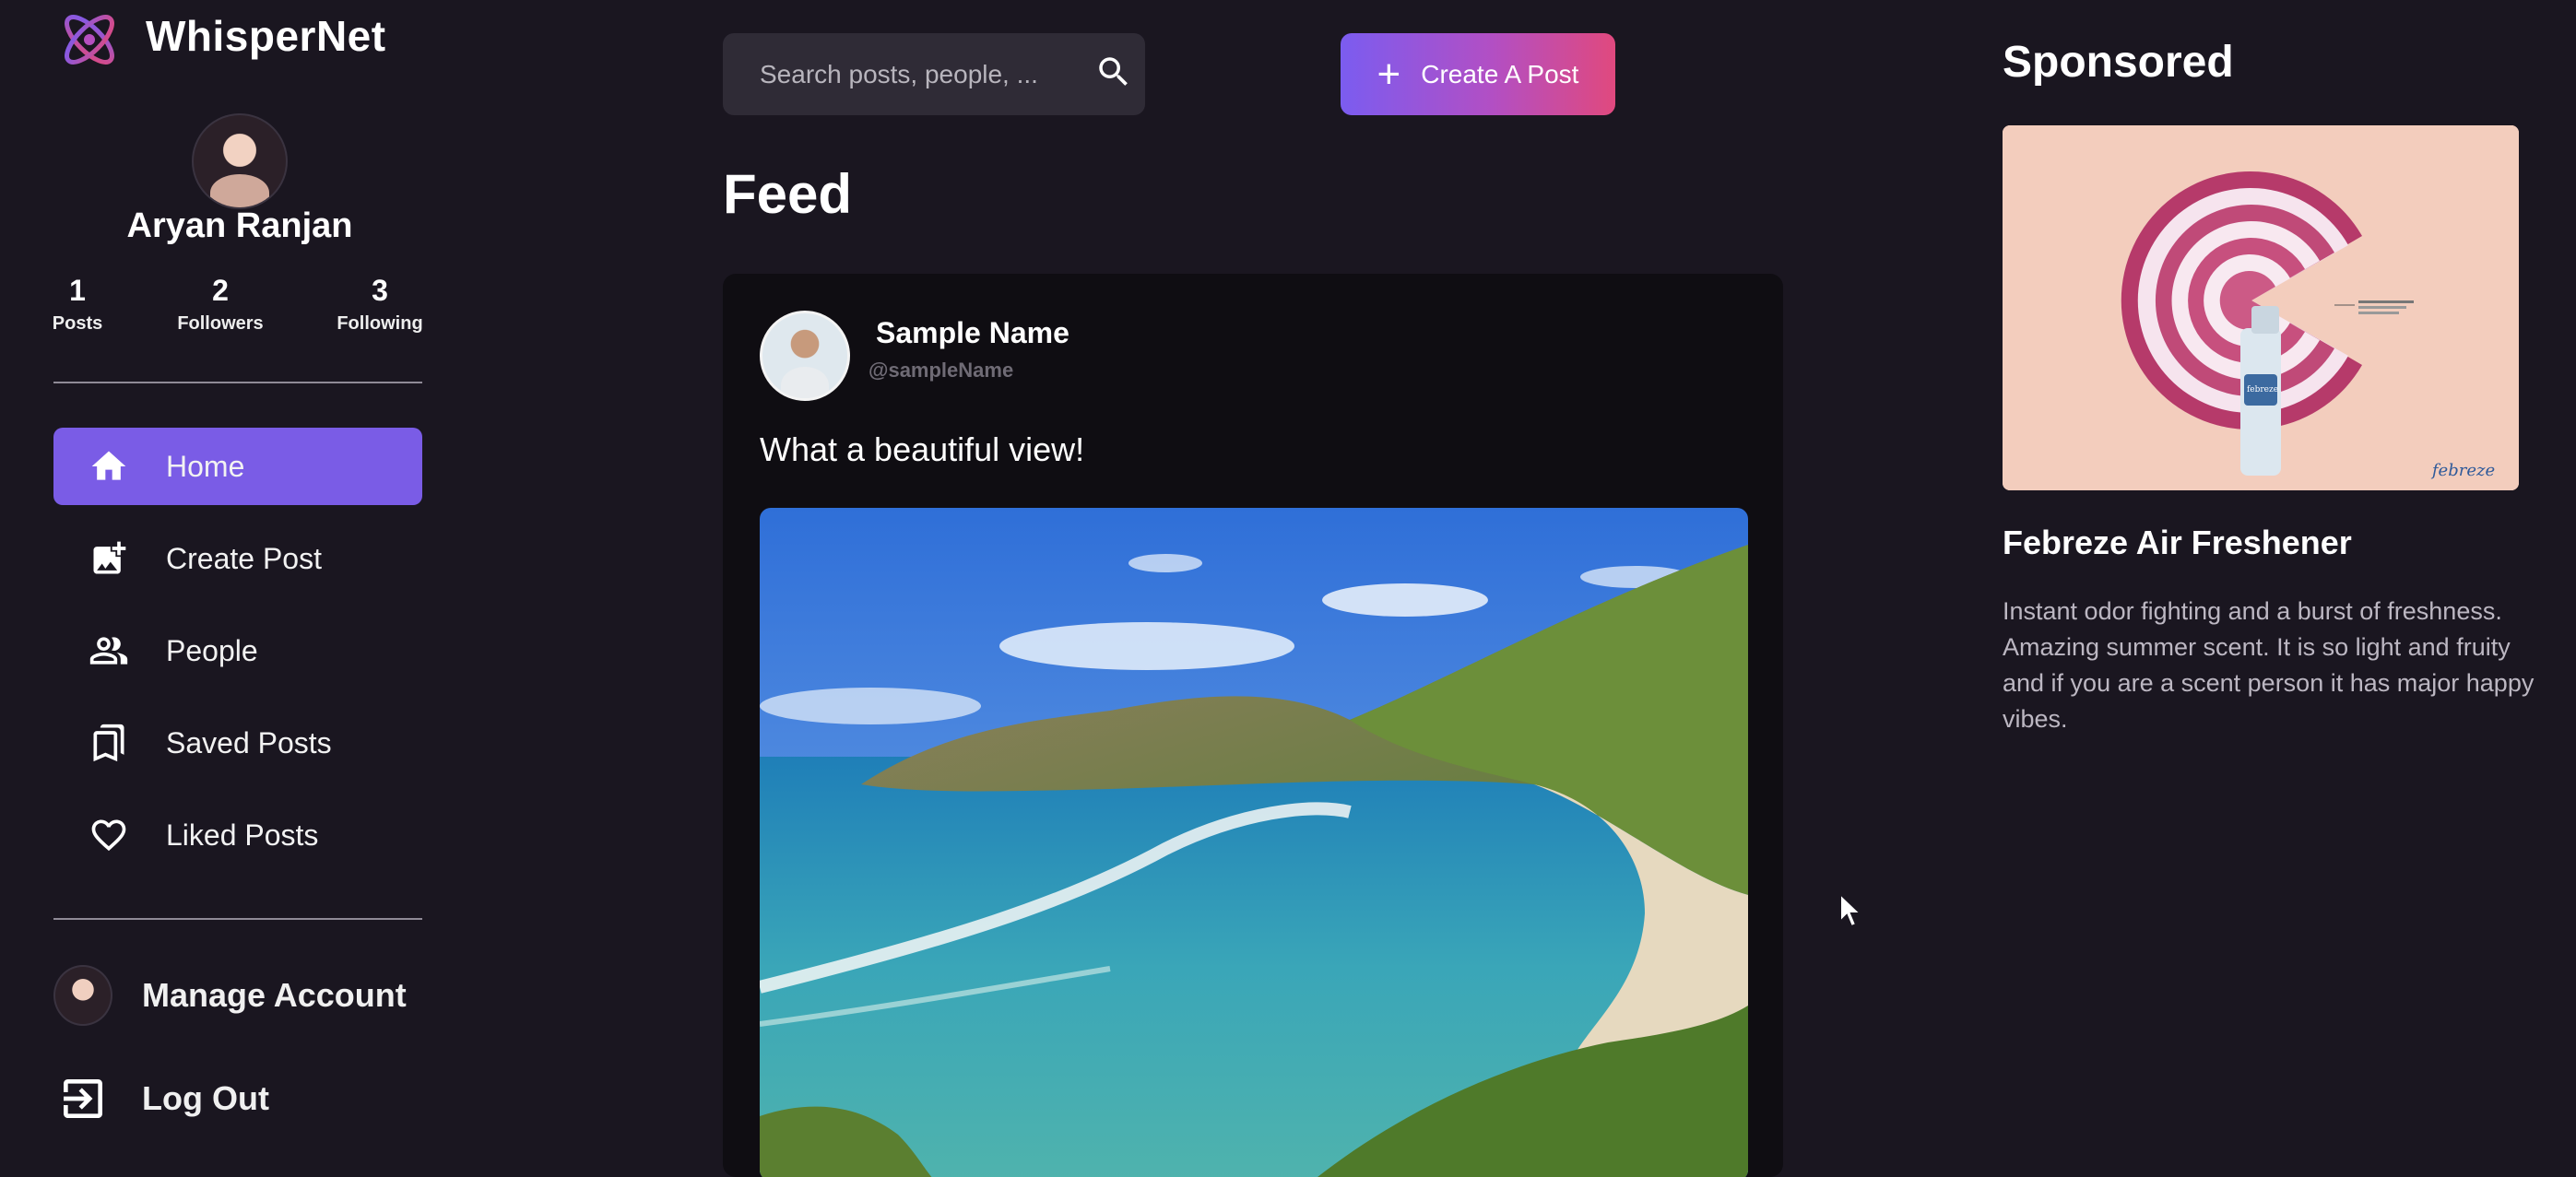 The width and height of the screenshot is (2576, 1177). I want to click on stat-posts-label: Posts, so click(77, 323).